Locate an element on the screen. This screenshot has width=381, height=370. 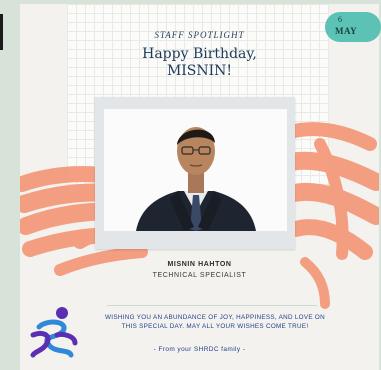
headline-line-1: Happy Birthday, is located at coordinates (199, 54).